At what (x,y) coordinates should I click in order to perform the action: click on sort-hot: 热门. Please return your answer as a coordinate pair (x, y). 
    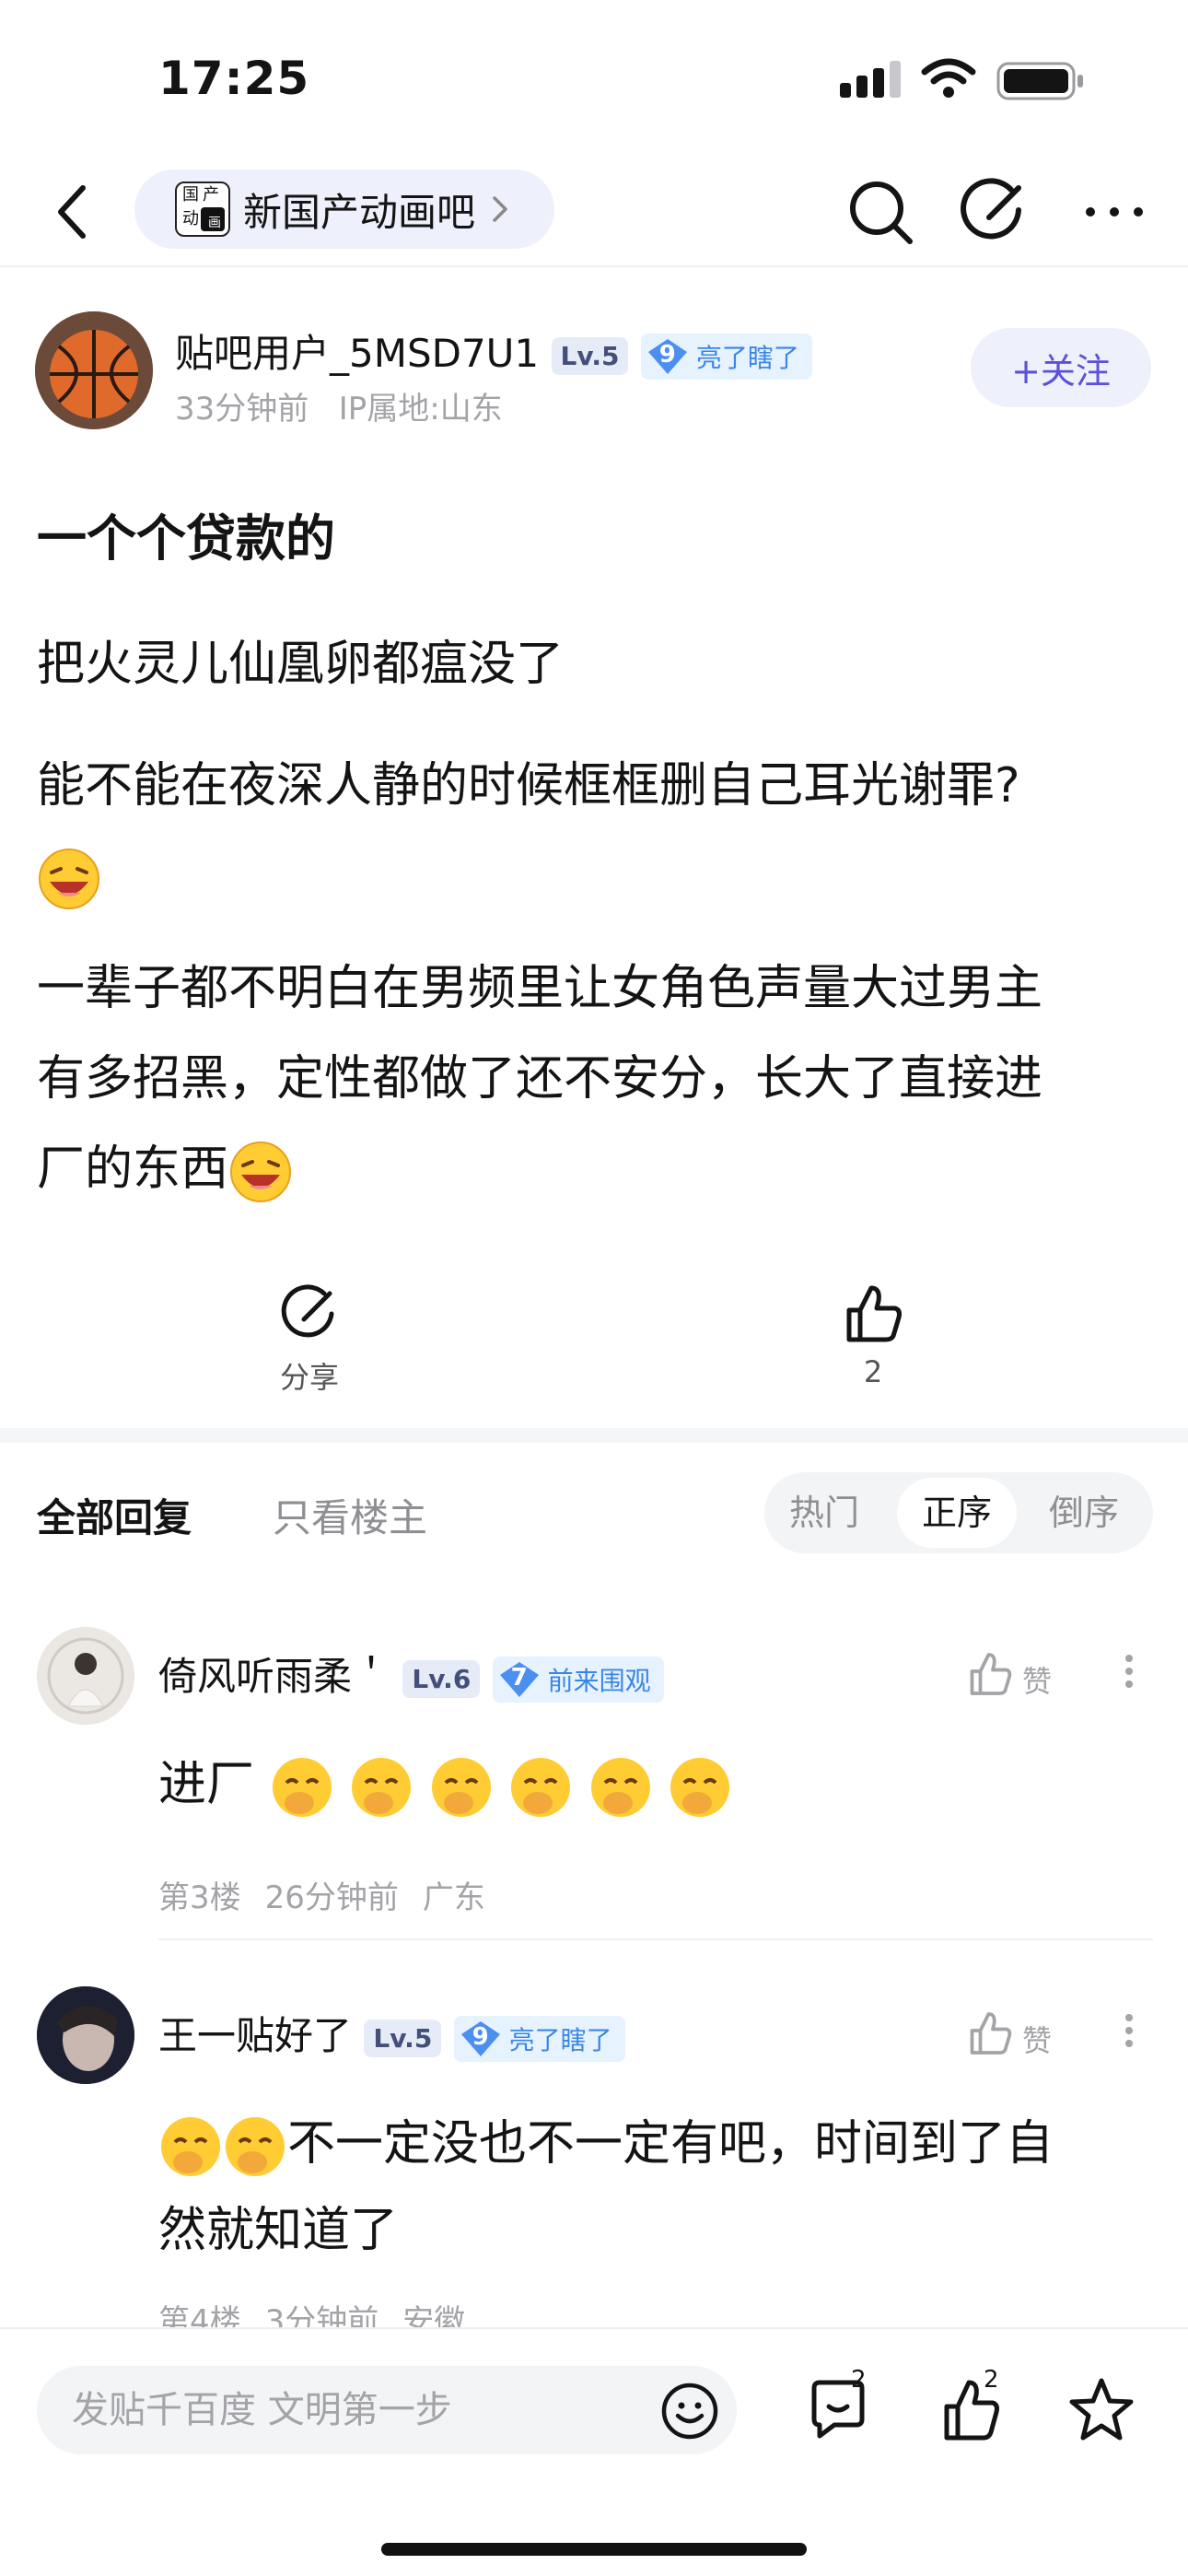
    Looking at the image, I should click on (824, 1512).